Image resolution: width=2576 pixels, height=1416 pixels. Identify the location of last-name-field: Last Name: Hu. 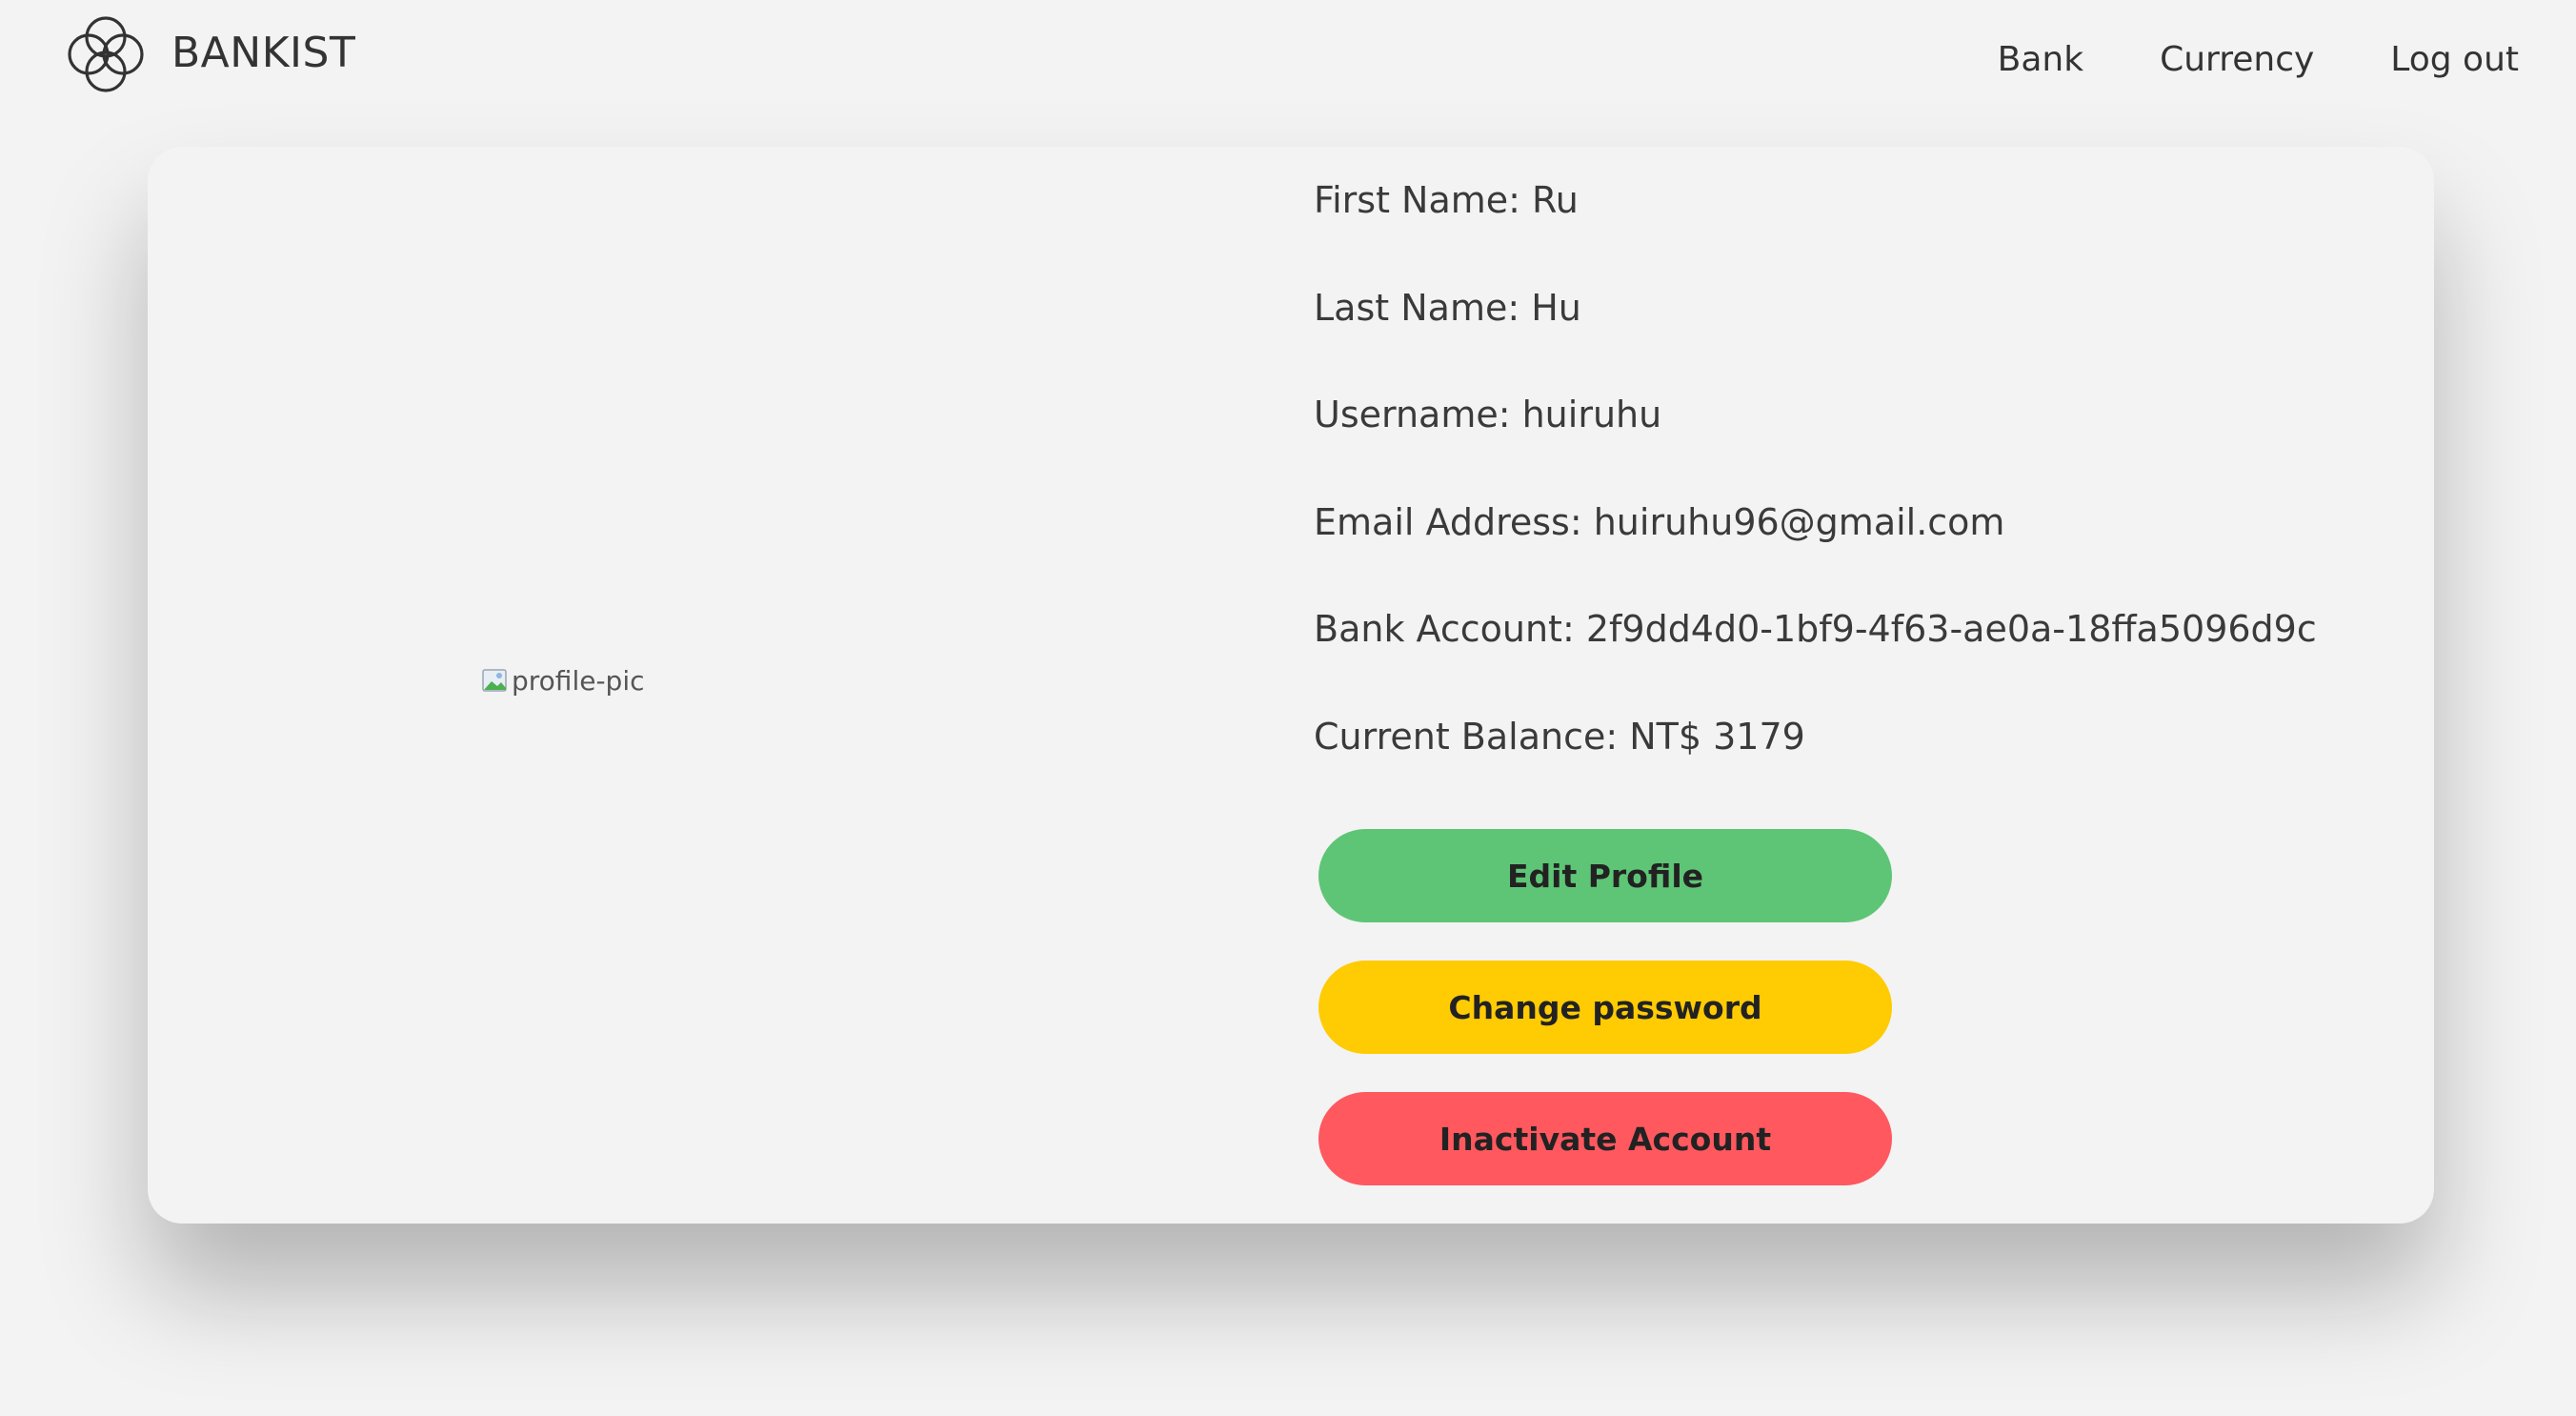
(1447, 307).